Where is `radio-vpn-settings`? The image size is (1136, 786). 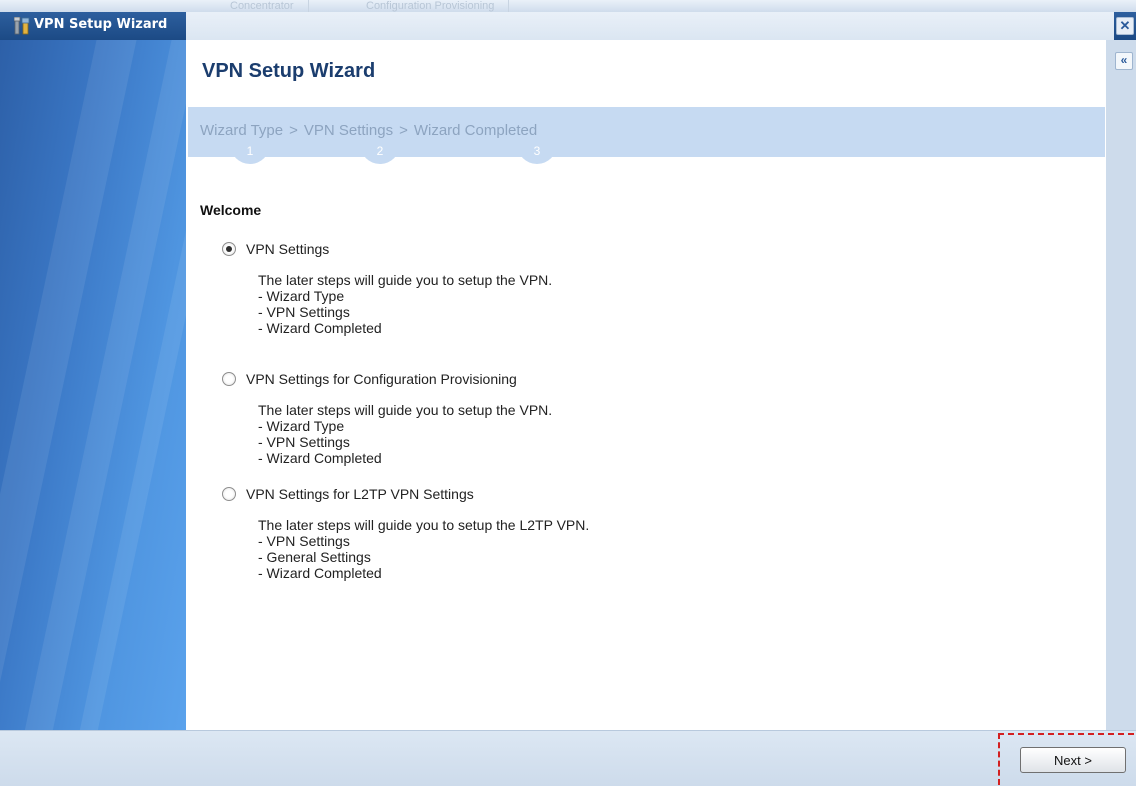
radio-vpn-settings is located at coordinates (229, 249).